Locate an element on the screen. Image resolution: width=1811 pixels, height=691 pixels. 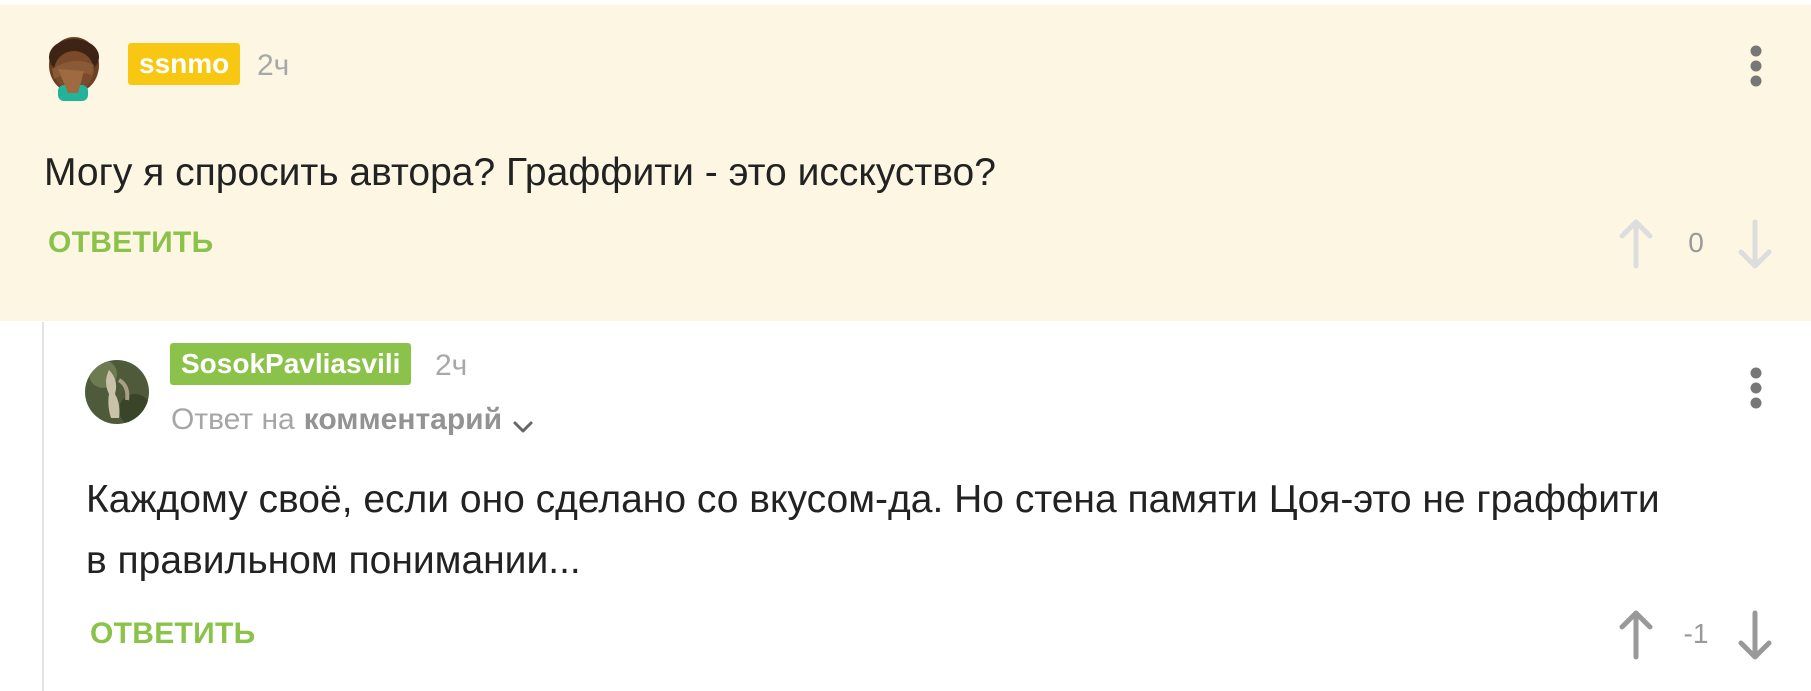
reply-to-link: комментарий is located at coordinates (403, 420).